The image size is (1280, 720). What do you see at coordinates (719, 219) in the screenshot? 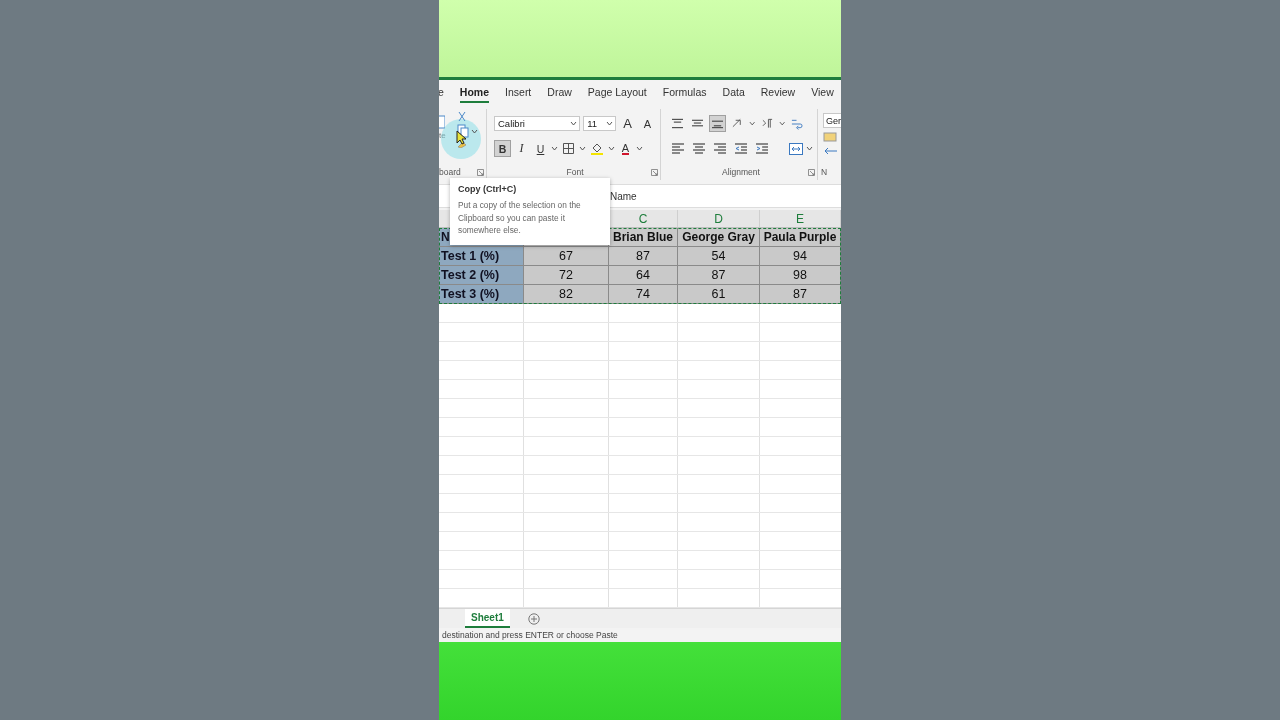
I see `column-header: D` at bounding box center [719, 219].